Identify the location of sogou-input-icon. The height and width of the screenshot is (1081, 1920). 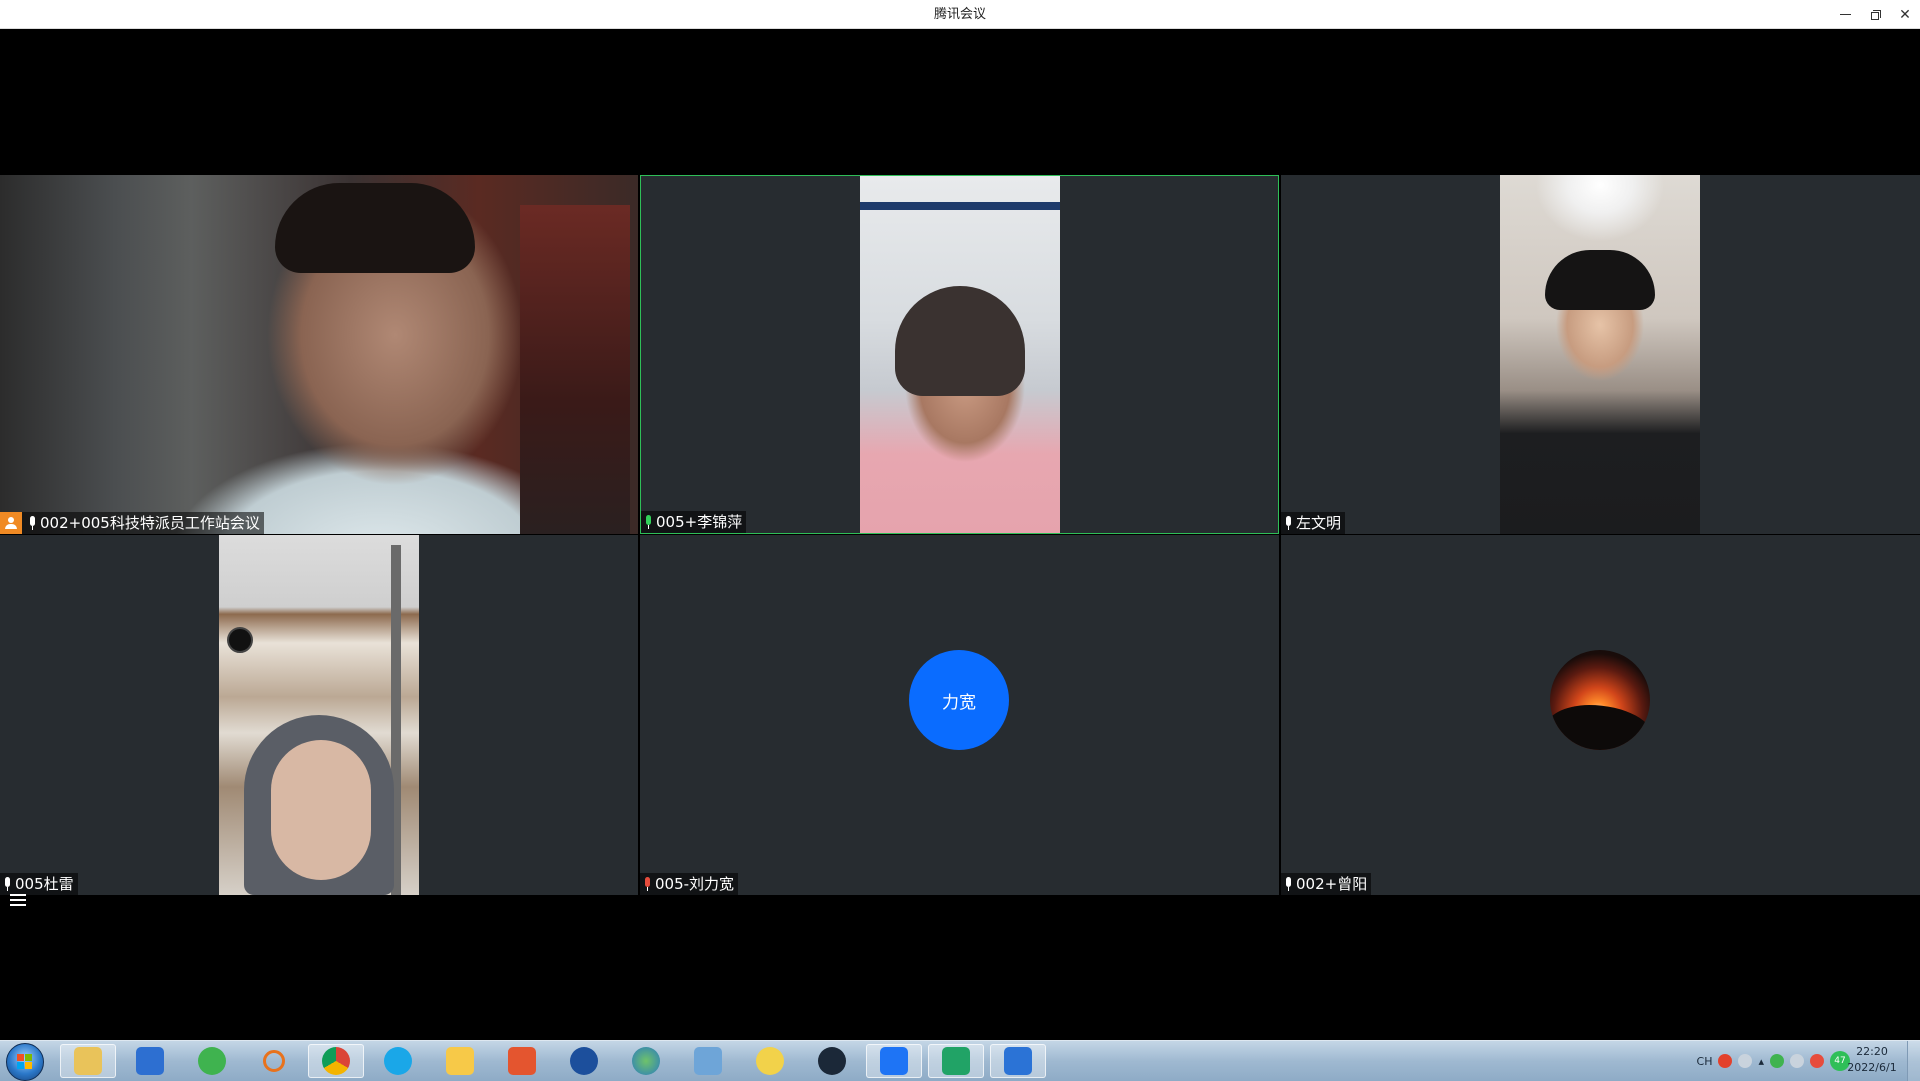
(1725, 1061).